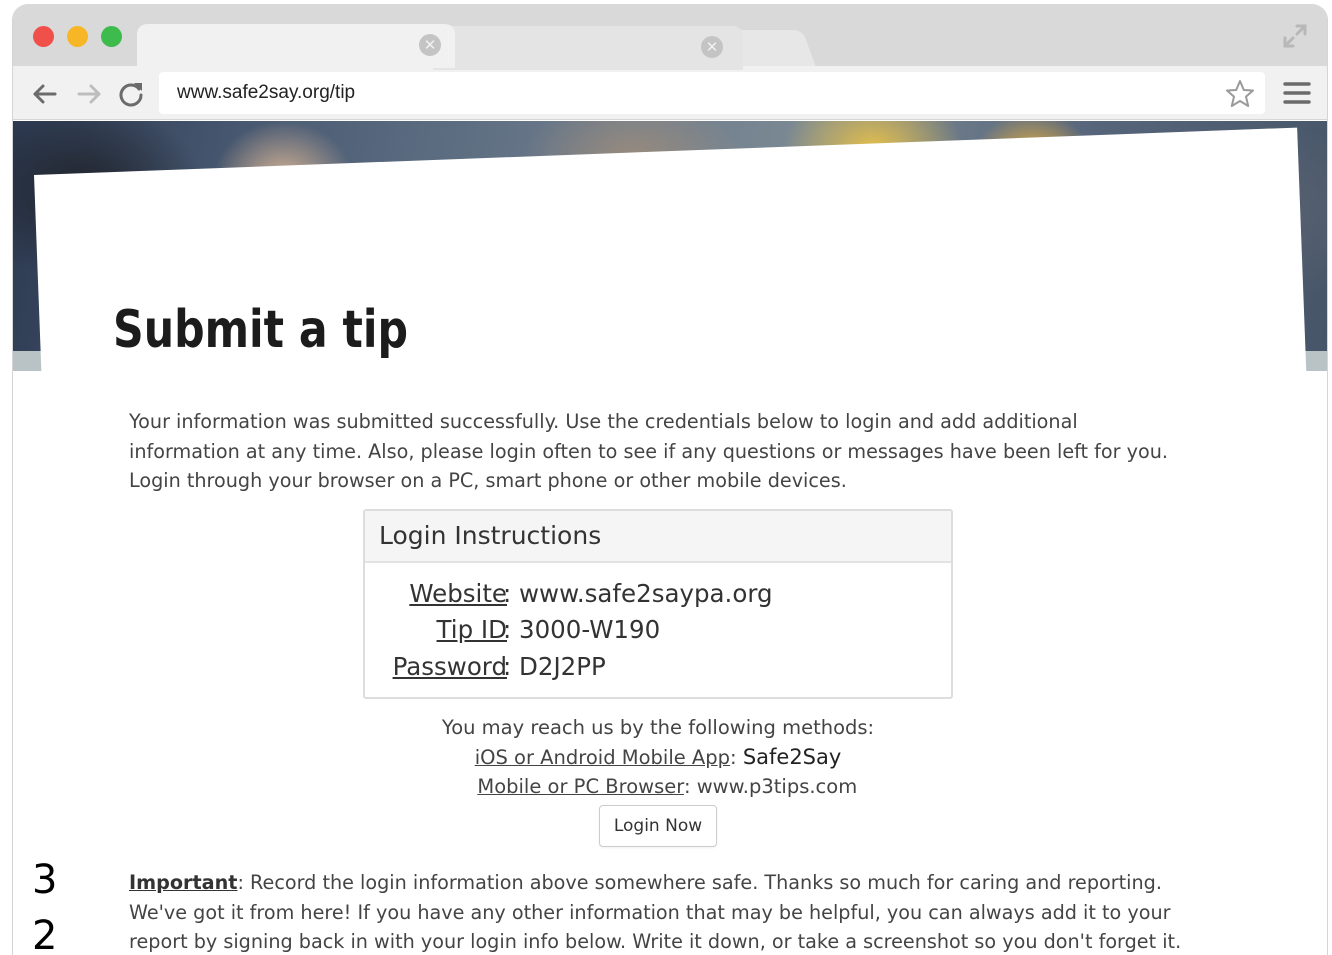 The height and width of the screenshot is (955, 1332). Describe the element at coordinates (471, 629) in the screenshot. I see `credential-label: Tip ID` at that location.